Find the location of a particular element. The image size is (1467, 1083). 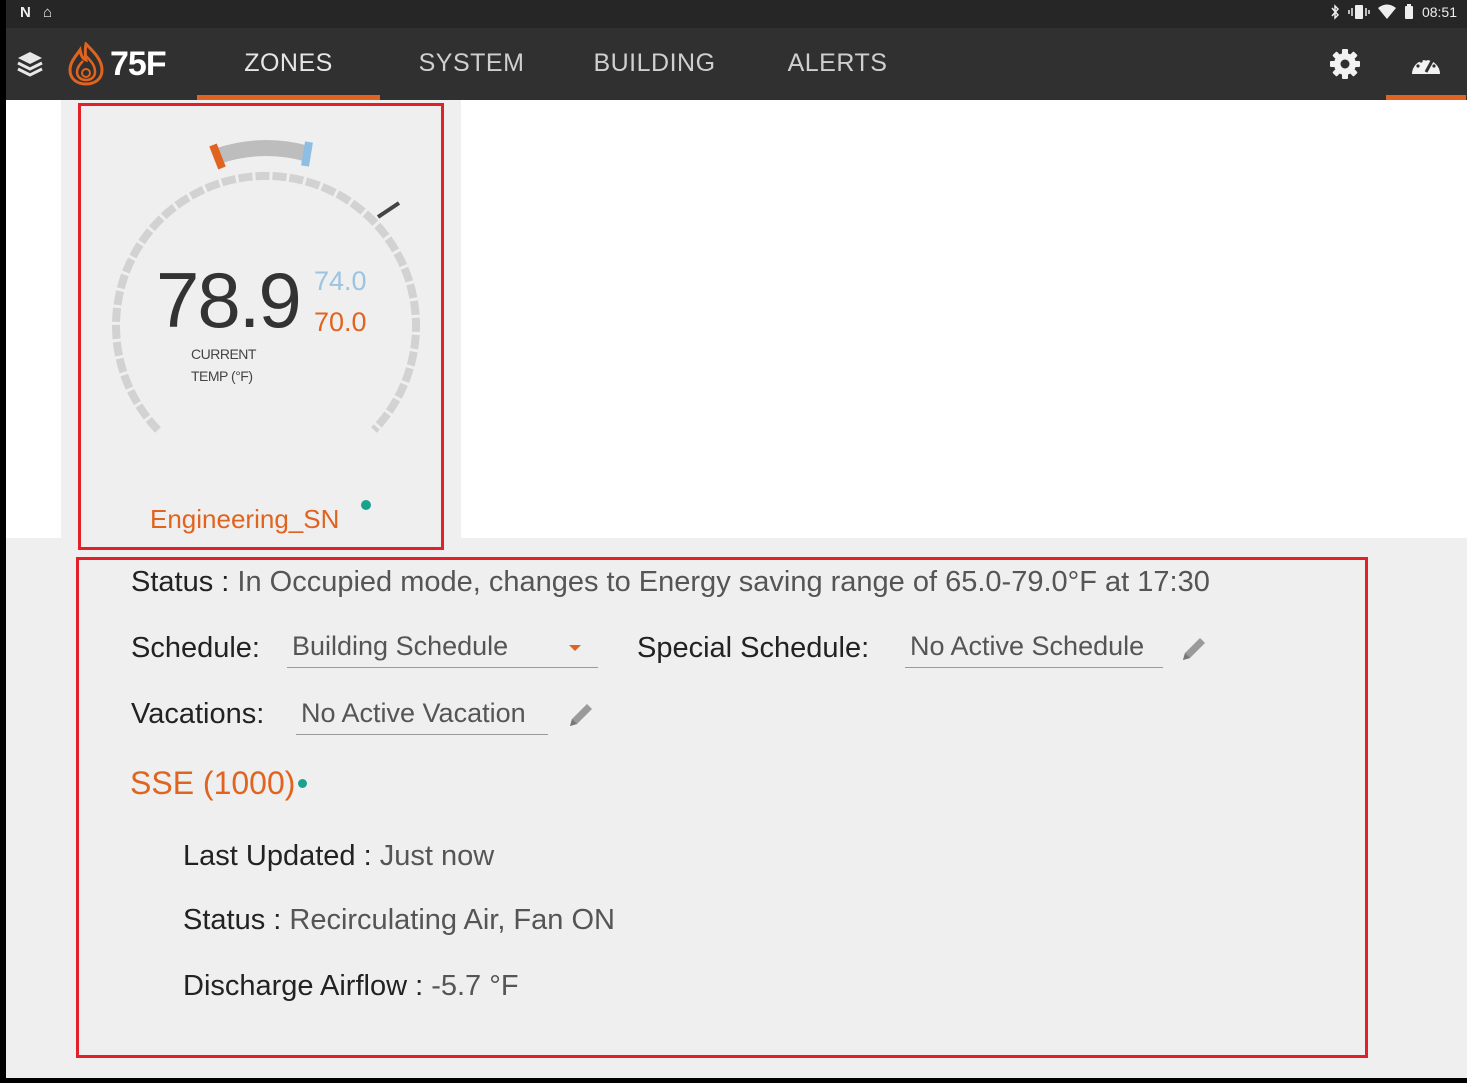

discharge-airflow-label: Discharge Airflow : is located at coordinates (303, 986).